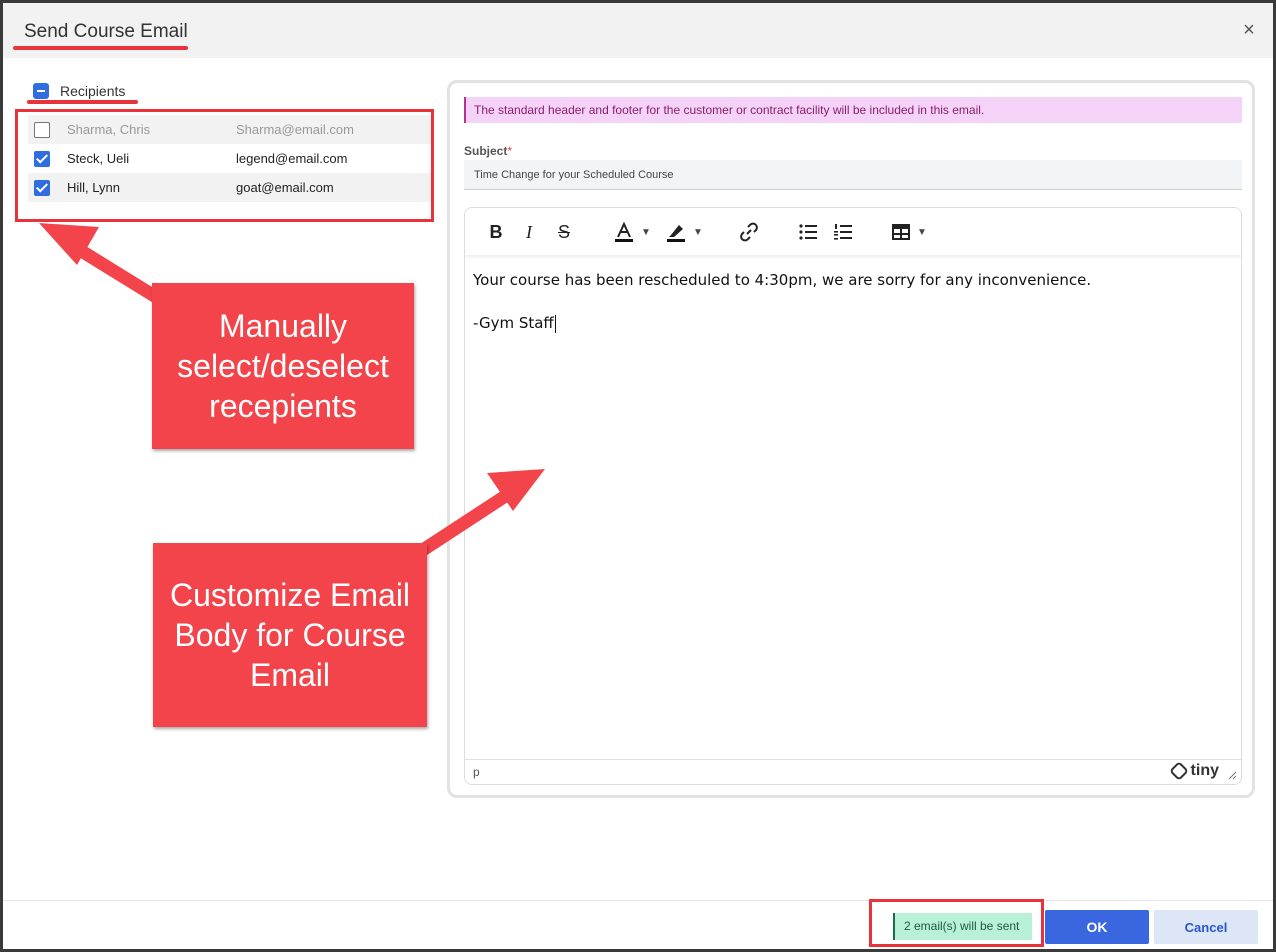 The image size is (1276, 952). I want to click on font-color-button: ▼, so click(632, 232).